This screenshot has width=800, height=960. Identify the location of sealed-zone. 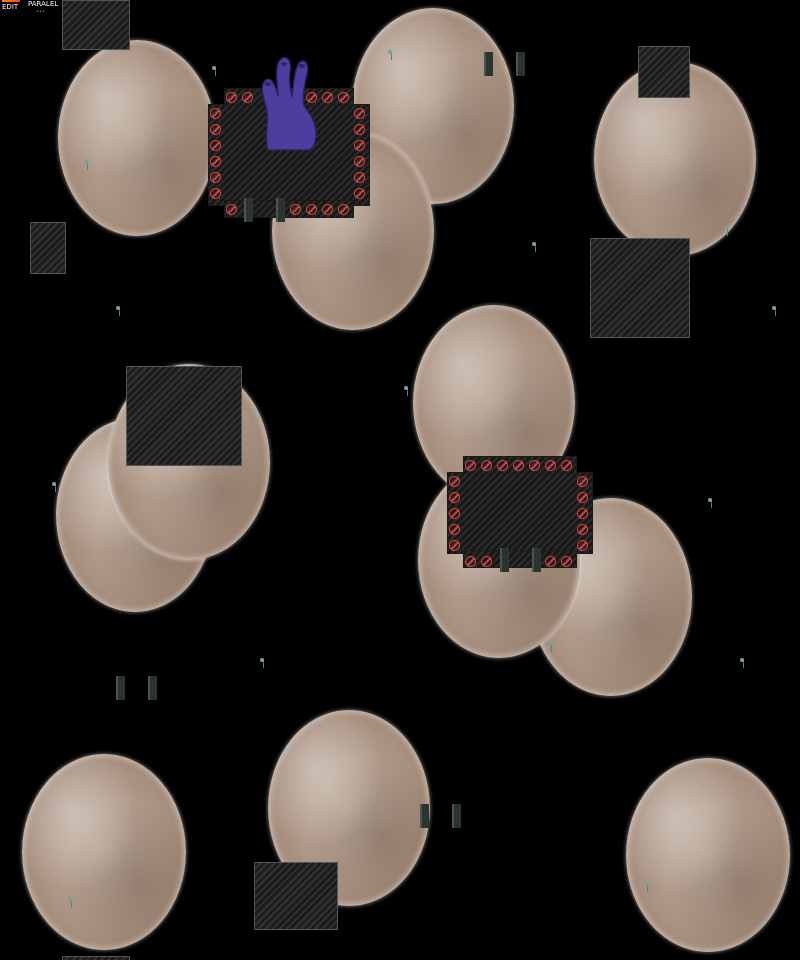
(520, 513).